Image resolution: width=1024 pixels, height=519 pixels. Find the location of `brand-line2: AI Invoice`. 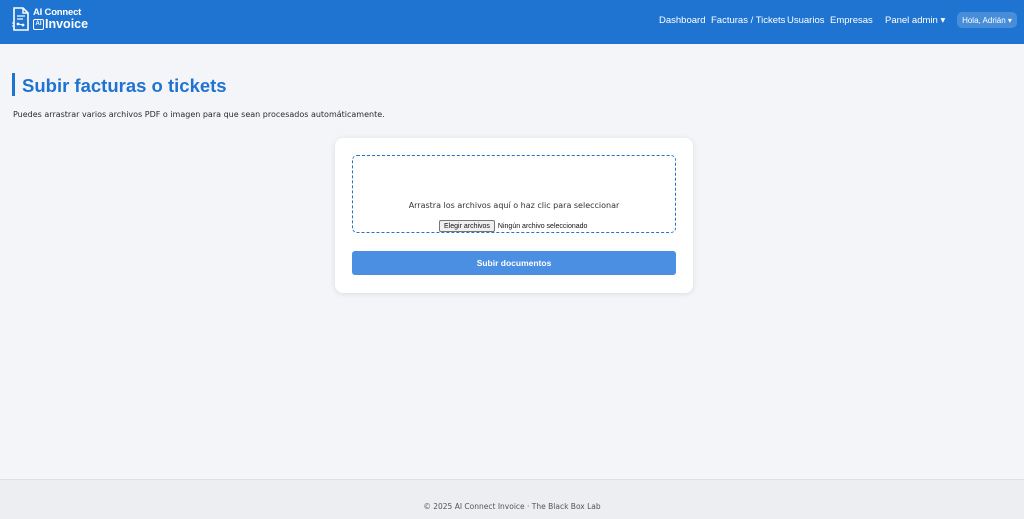

brand-line2: AI Invoice is located at coordinates (60, 24).